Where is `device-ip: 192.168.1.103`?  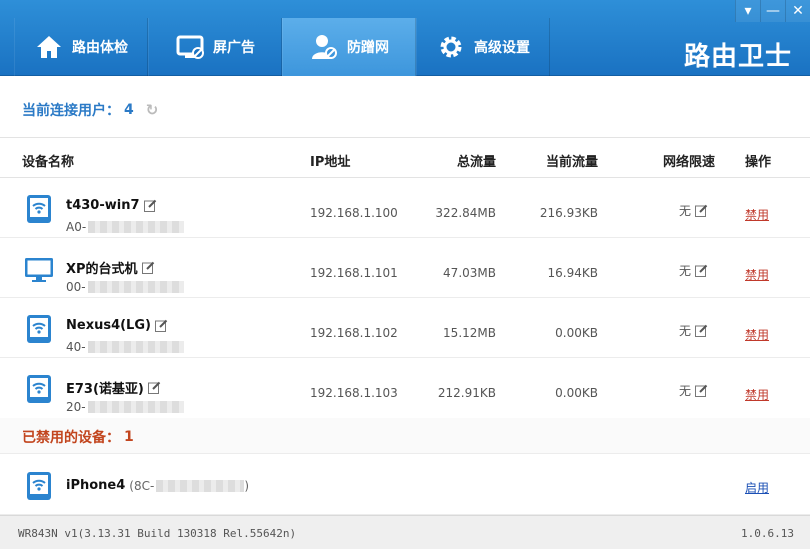
device-ip: 192.168.1.103 is located at coordinates (354, 393).